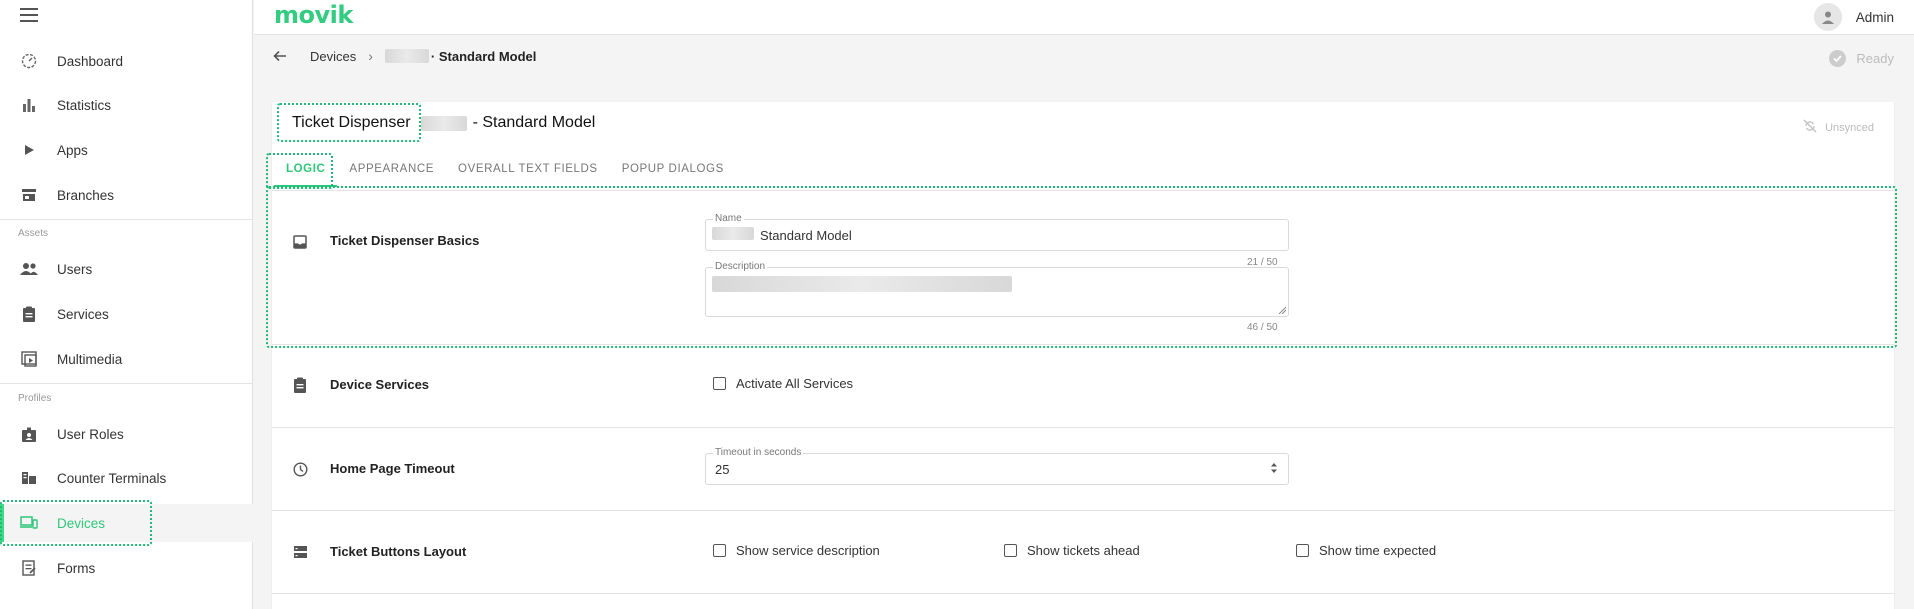 This screenshot has width=1914, height=609. What do you see at coordinates (280, 56) in the screenshot?
I see `back-arrow-icon` at bounding box center [280, 56].